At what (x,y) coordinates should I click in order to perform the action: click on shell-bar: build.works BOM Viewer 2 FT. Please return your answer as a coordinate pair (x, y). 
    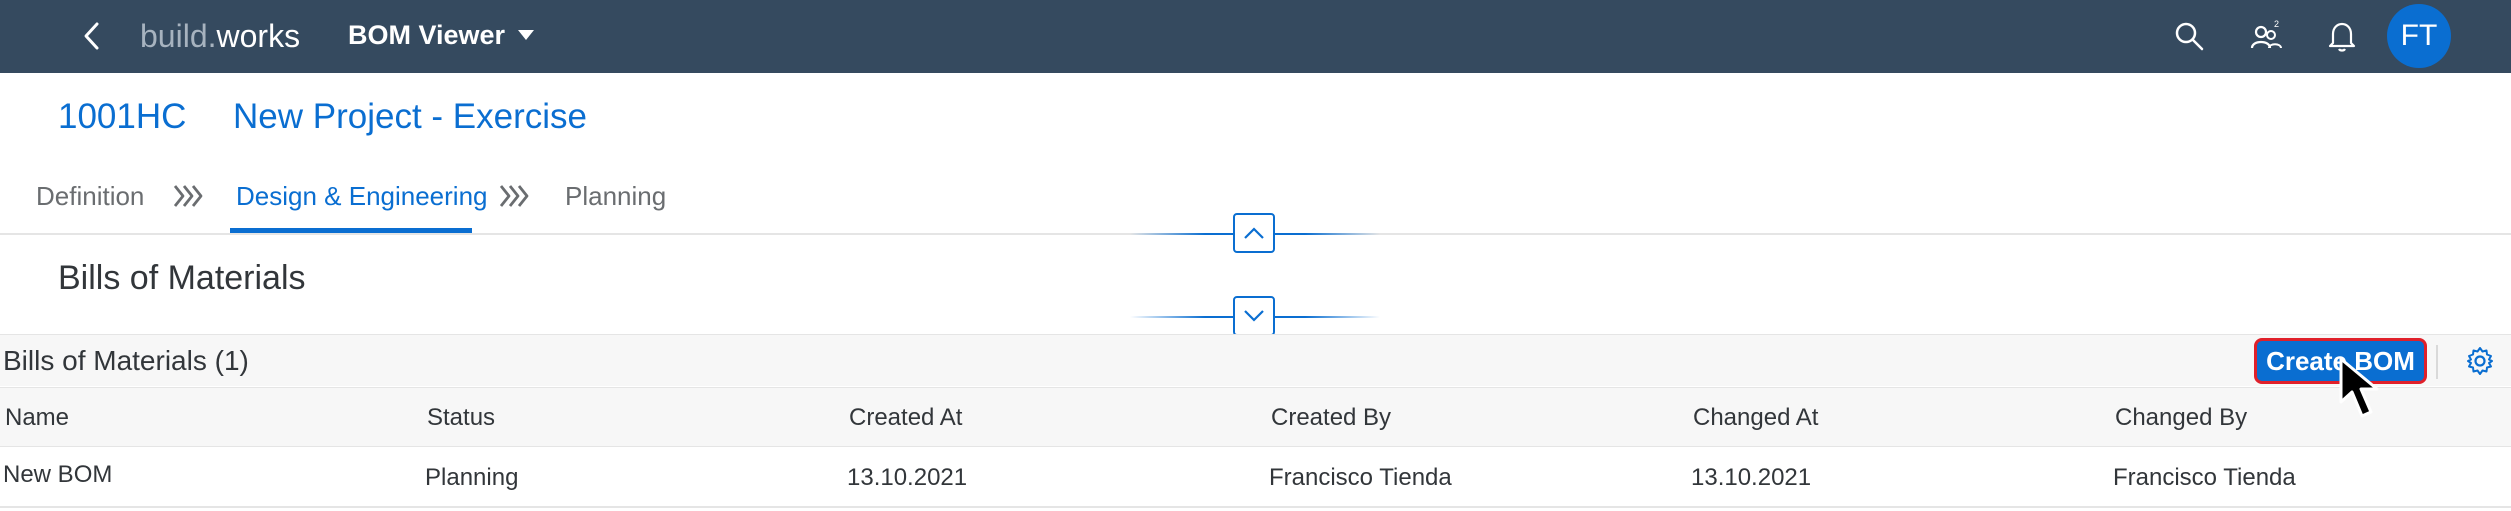
    Looking at the image, I should click on (1255, 36).